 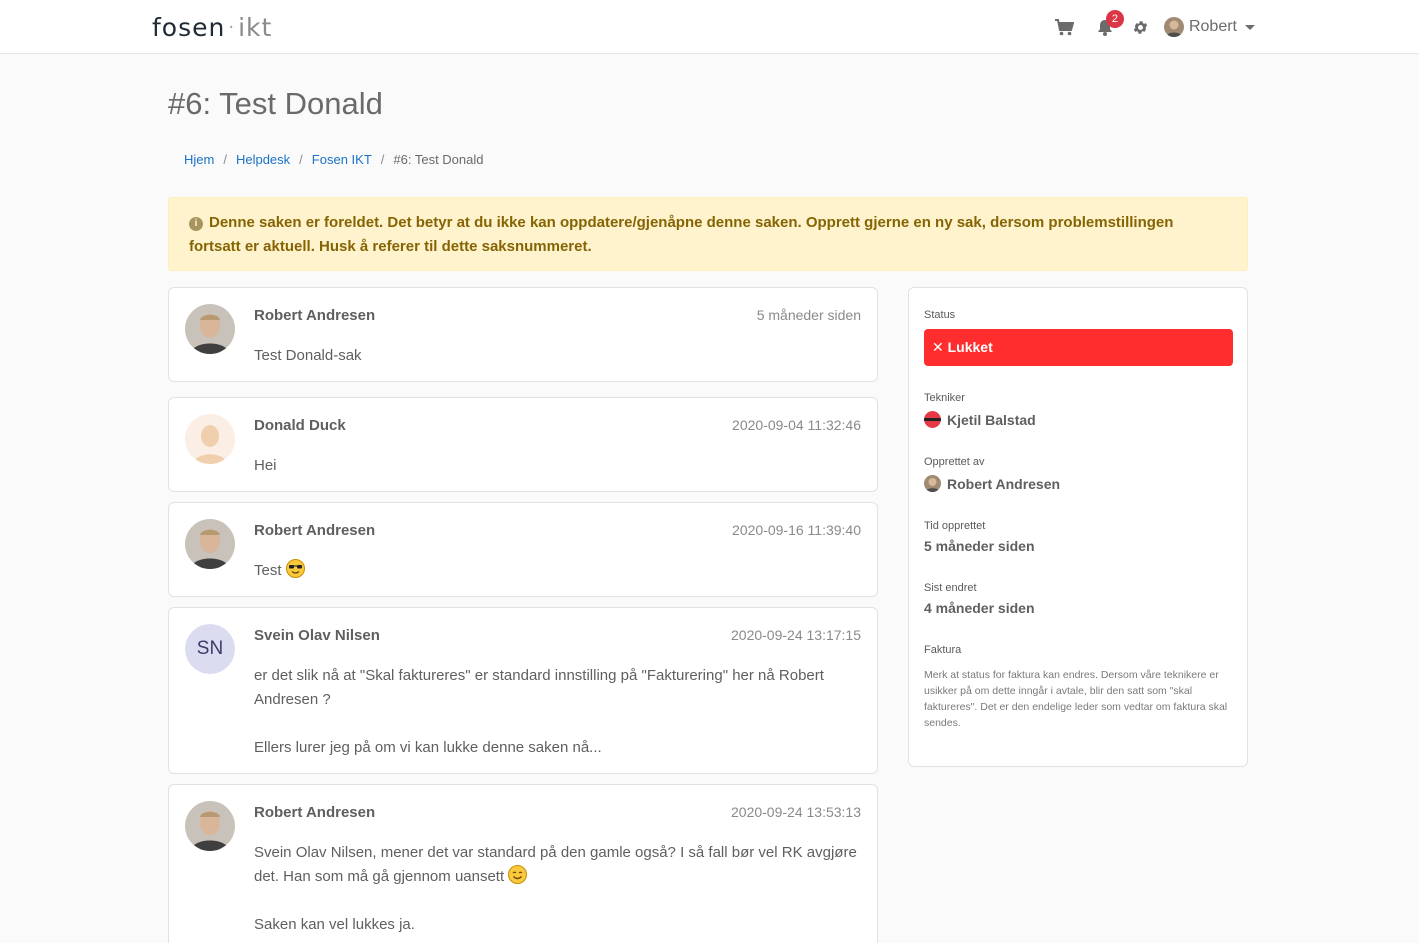 What do you see at coordinates (1212, 26) in the screenshot?
I see `user-name: Robert` at bounding box center [1212, 26].